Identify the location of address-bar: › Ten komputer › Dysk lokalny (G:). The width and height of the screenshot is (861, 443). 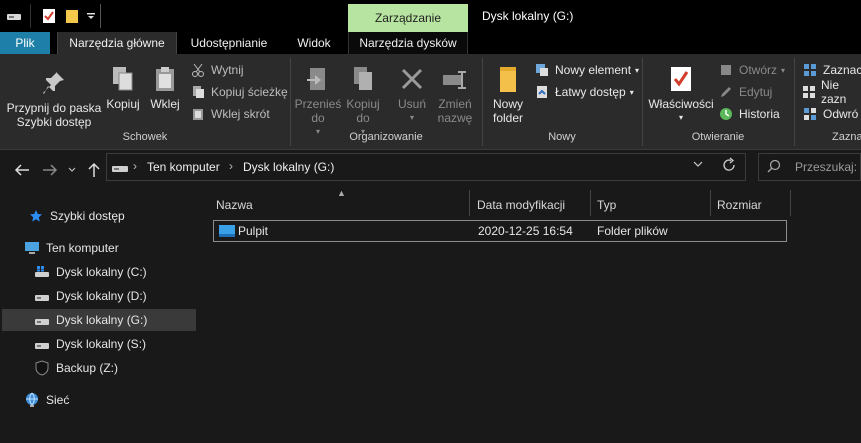
(426, 167).